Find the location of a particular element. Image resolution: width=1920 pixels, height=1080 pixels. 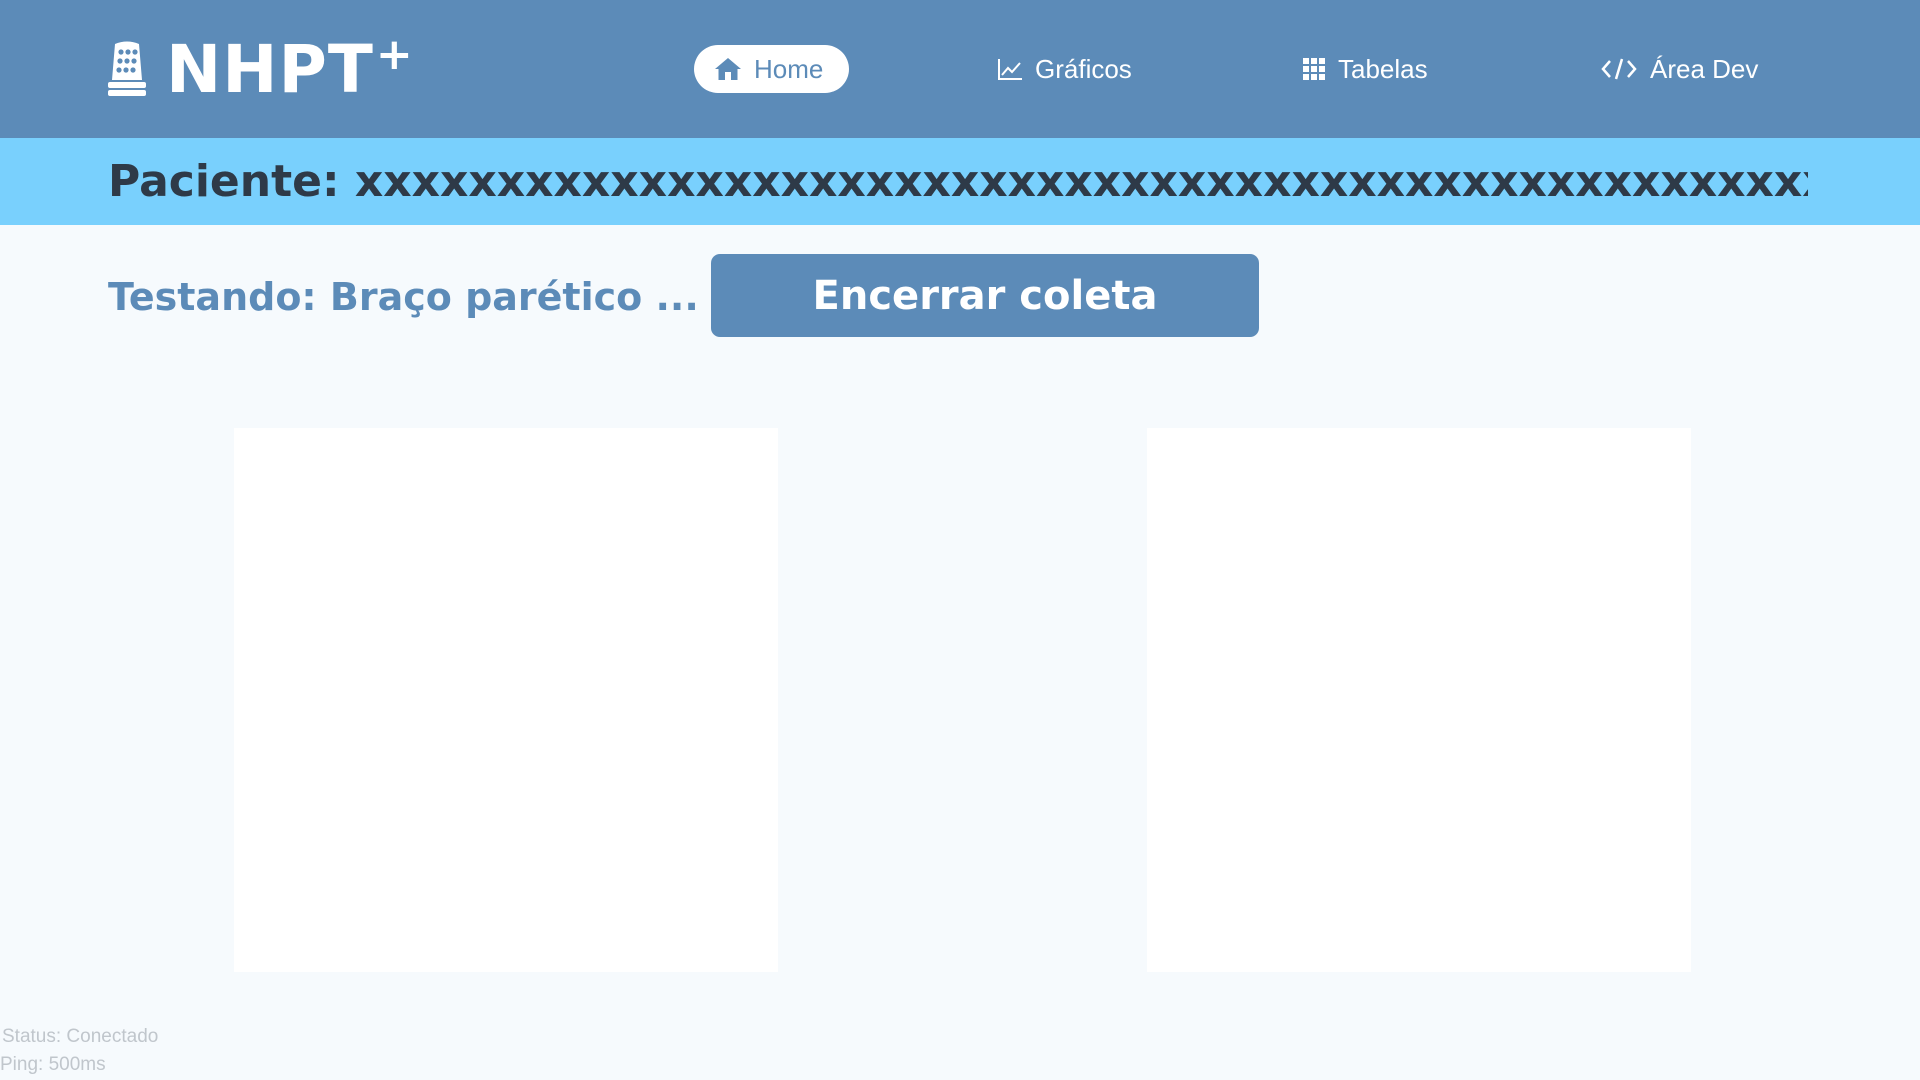

table-grid-icon is located at coordinates (1314, 69).